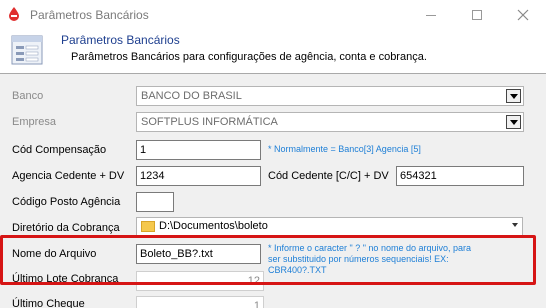 The width and height of the screenshot is (546, 308). Describe the element at coordinates (200, 302) in the screenshot. I see `ultimo-cheque-input: 1` at that location.